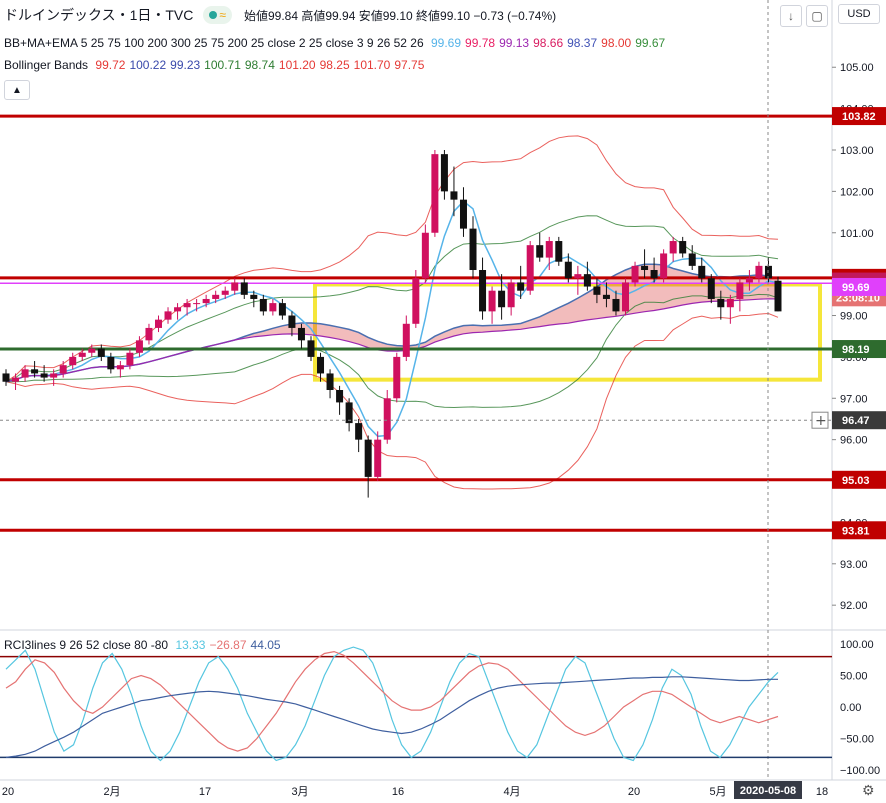 This screenshot has height=803, width=886. Describe the element at coordinates (854, 606) in the screenshot. I see `price-tick-label: 92.00` at that location.